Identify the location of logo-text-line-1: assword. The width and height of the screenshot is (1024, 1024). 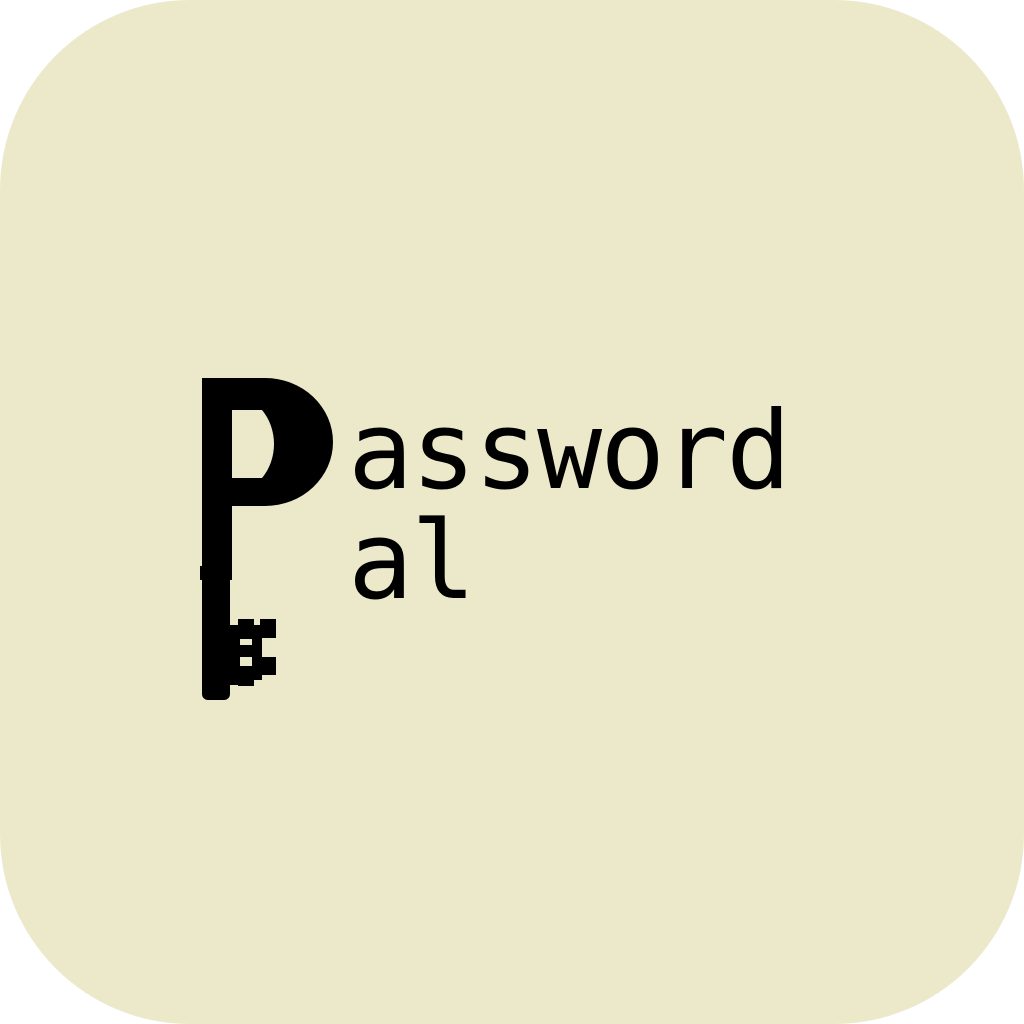
(569, 451).